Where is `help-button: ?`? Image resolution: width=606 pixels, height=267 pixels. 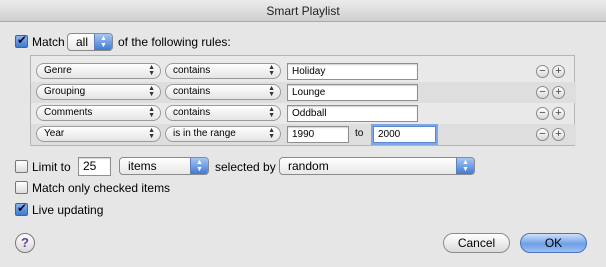 help-button: ? is located at coordinates (25, 243).